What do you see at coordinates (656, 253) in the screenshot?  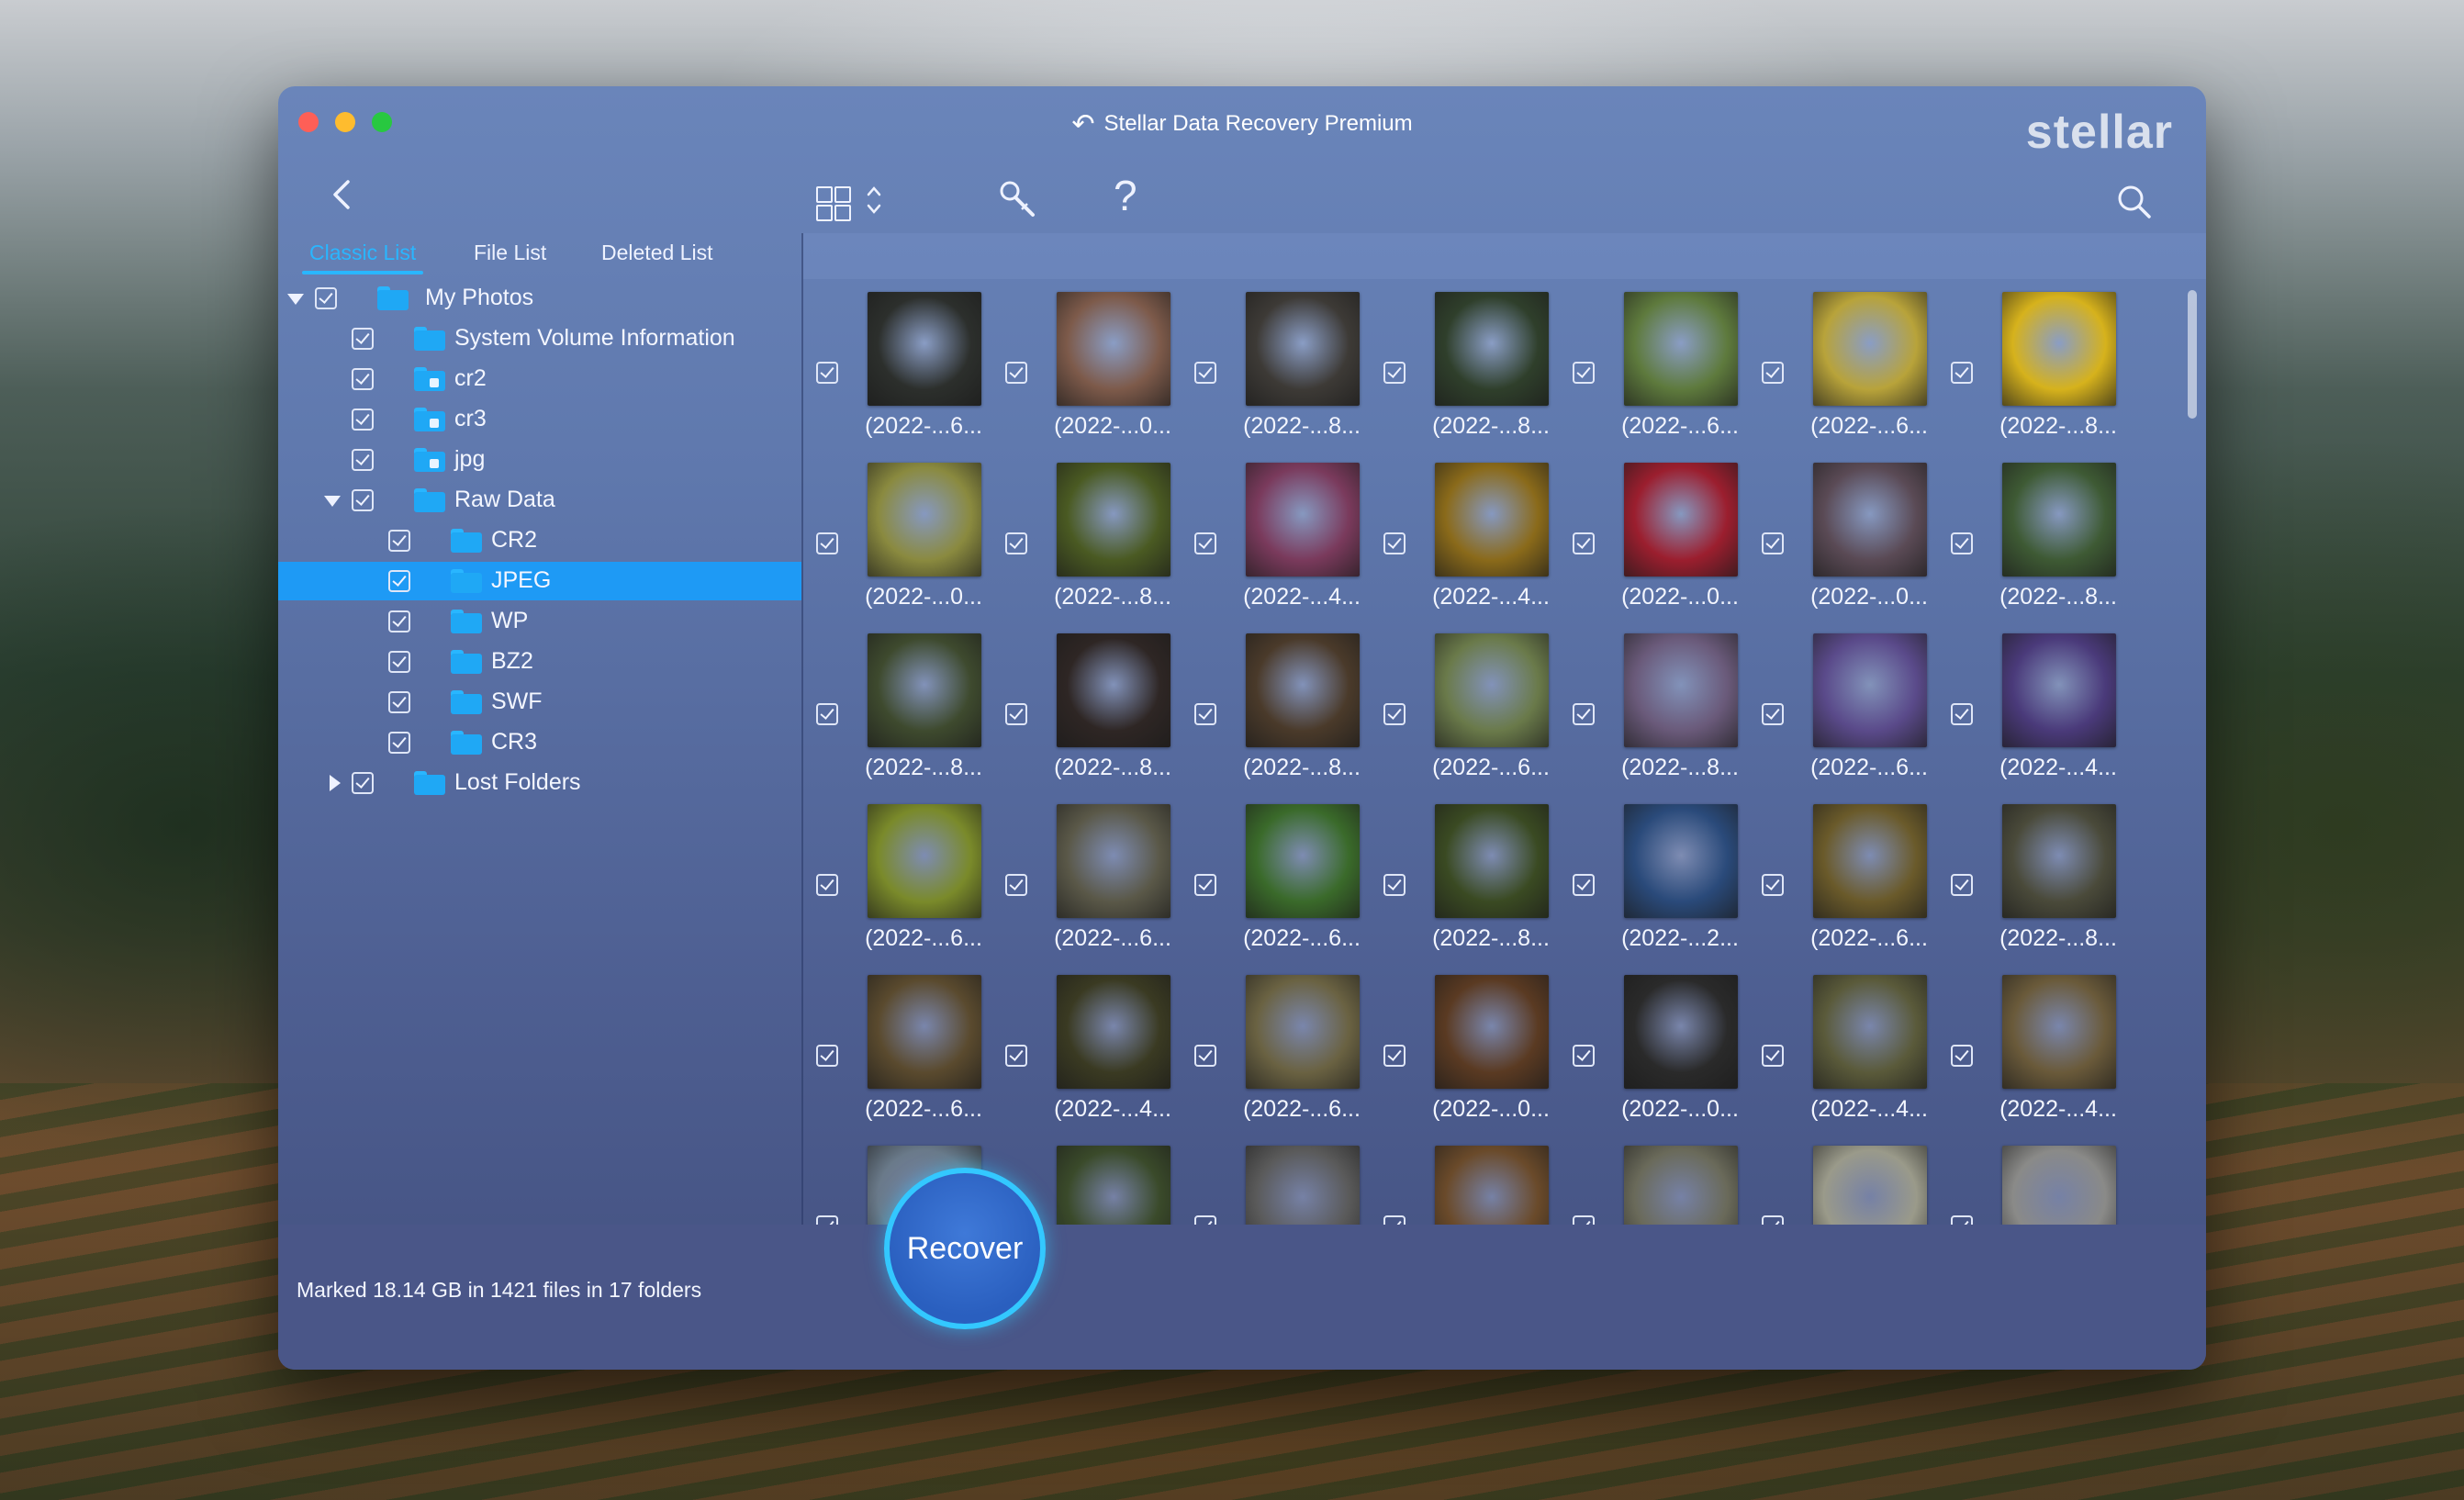 I see `tab-deleted-list: Deleted List` at bounding box center [656, 253].